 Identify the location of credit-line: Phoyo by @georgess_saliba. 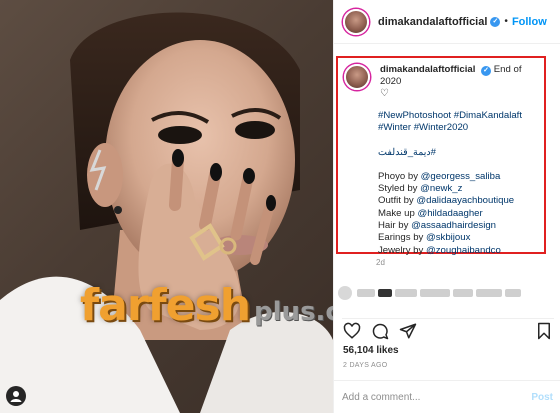
(439, 176).